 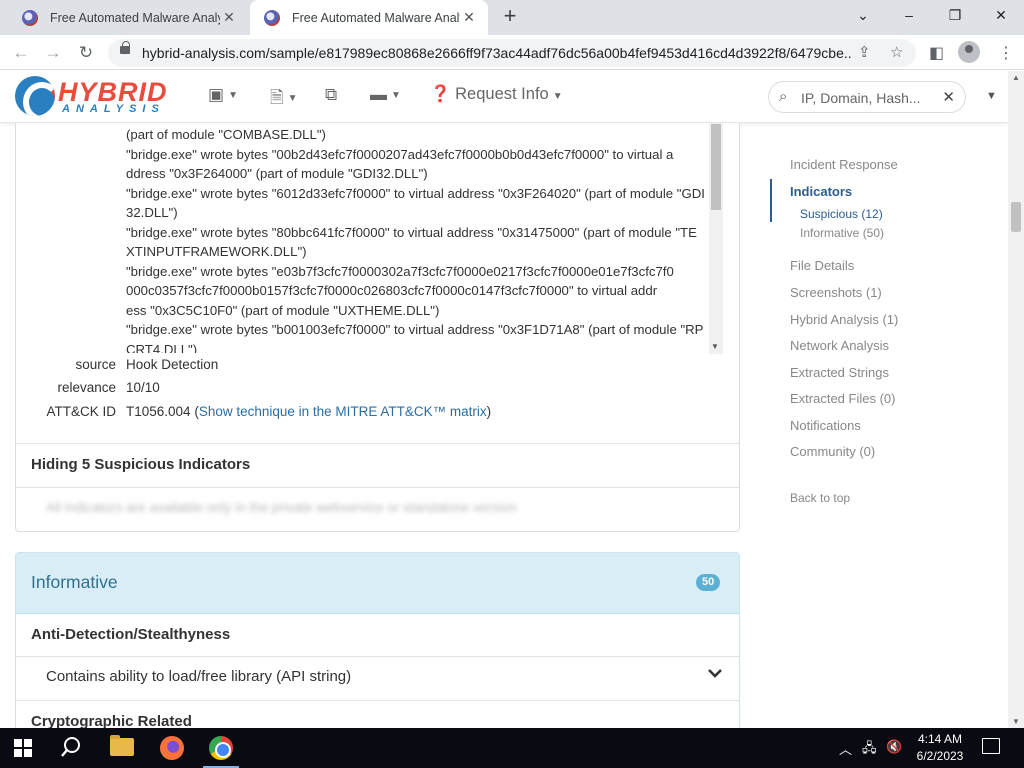 What do you see at coordinates (896, 52) in the screenshot?
I see `bookmark-star-icon: ☆` at bounding box center [896, 52].